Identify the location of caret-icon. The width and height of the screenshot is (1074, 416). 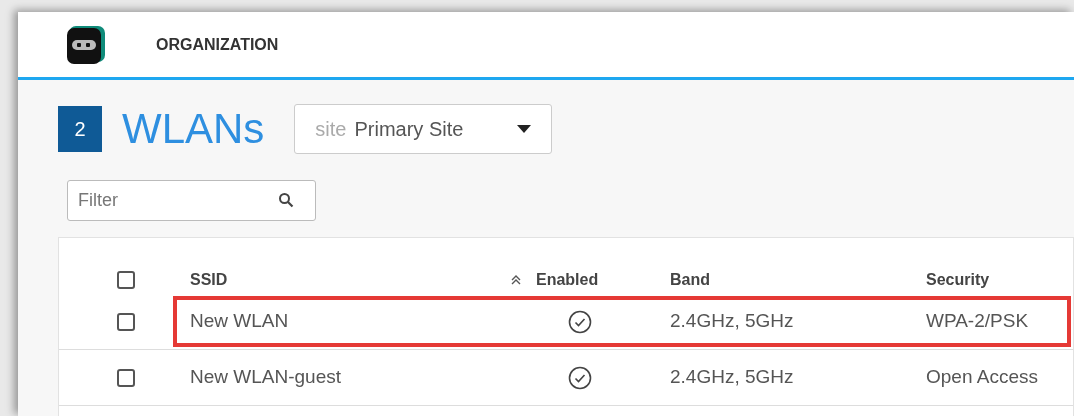
(524, 129).